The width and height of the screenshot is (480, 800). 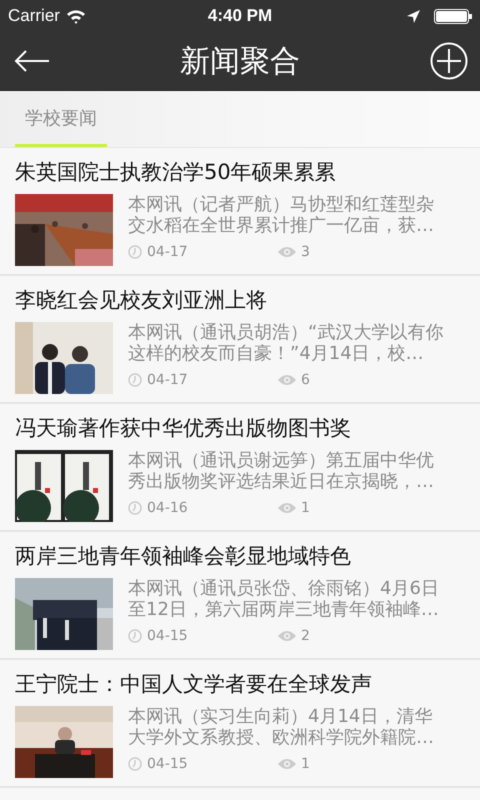 I want to click on news-title: 李晓红会见校友刘亚洲上将, so click(x=141, y=300).